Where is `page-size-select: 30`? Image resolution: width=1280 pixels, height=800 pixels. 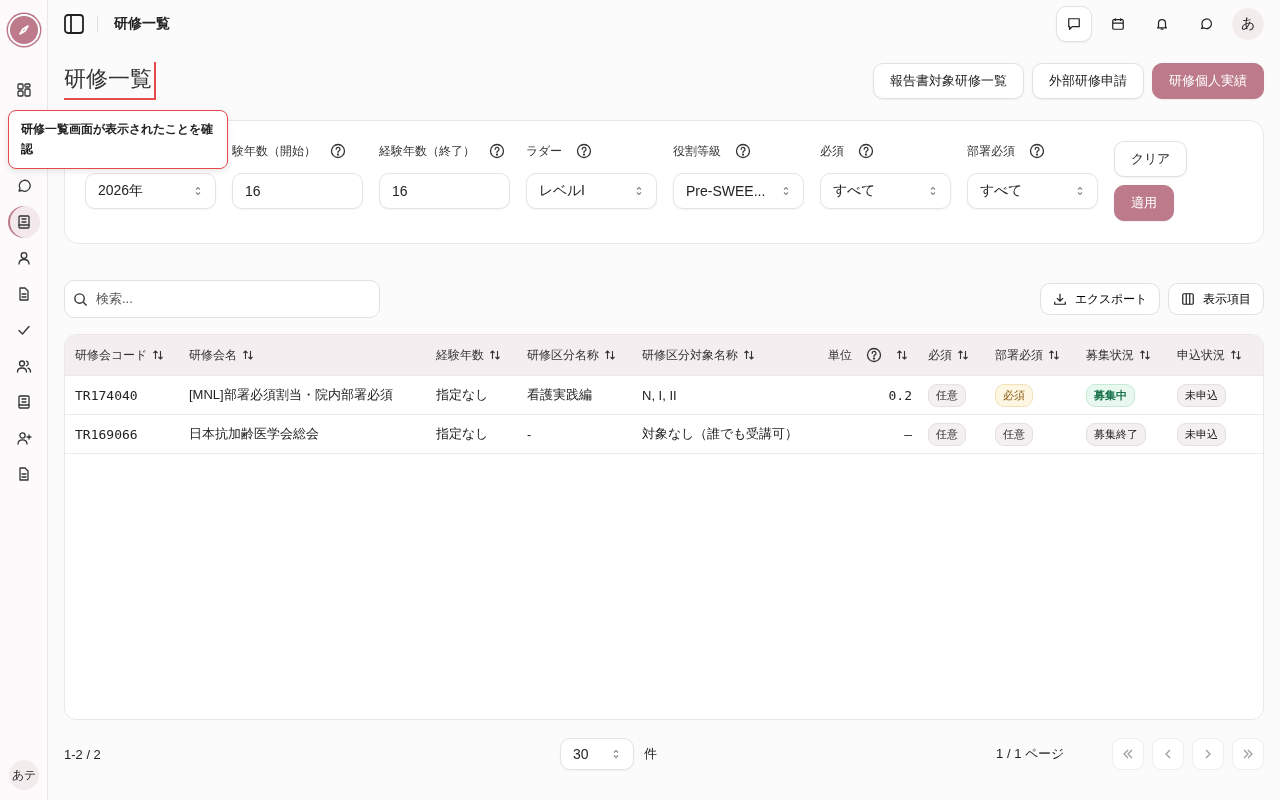
page-size-select: 30 is located at coordinates (597, 754).